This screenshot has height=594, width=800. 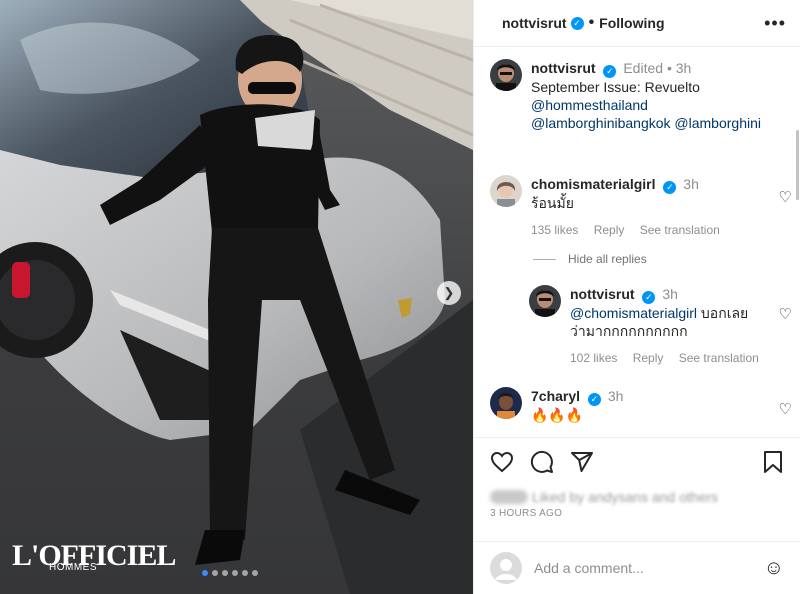 What do you see at coordinates (625, 497) in the screenshot?
I see `likes-summary-text: Liked by andysans and others` at bounding box center [625, 497].